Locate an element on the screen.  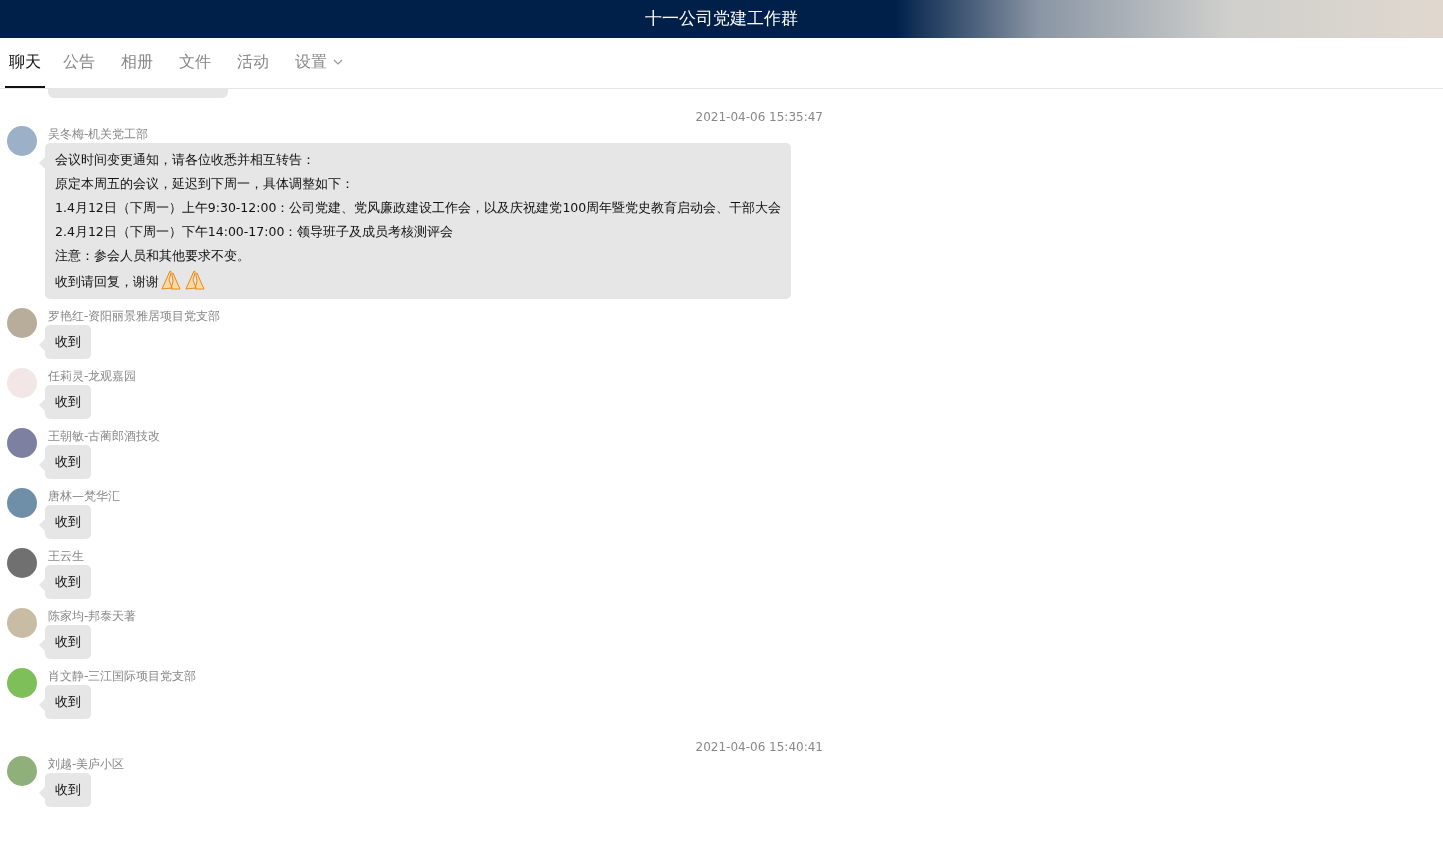
sender-name: 肖文静-三江国际项目党支部 is located at coordinates (122, 676).